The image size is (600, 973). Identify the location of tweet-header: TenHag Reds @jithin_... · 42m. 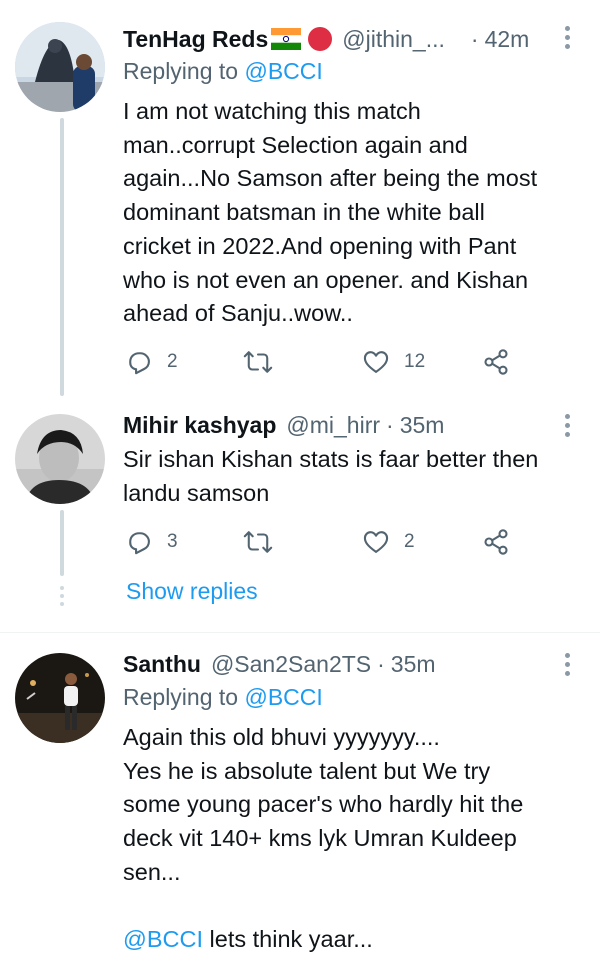
(326, 39).